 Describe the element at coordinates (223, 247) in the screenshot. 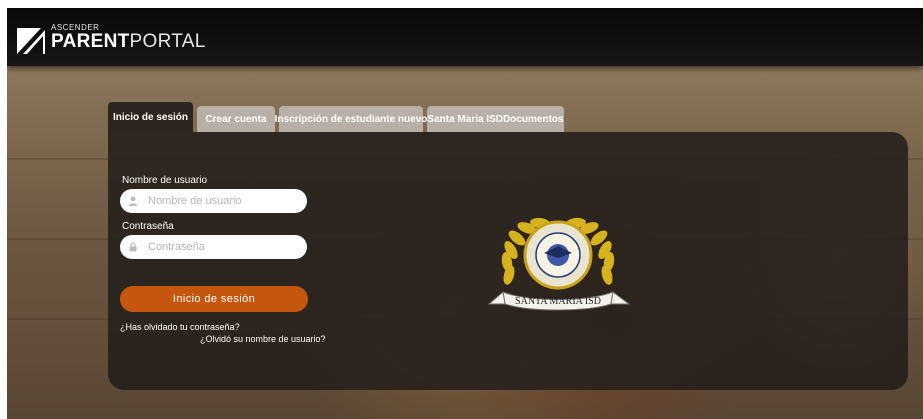

I see `password-input` at that location.